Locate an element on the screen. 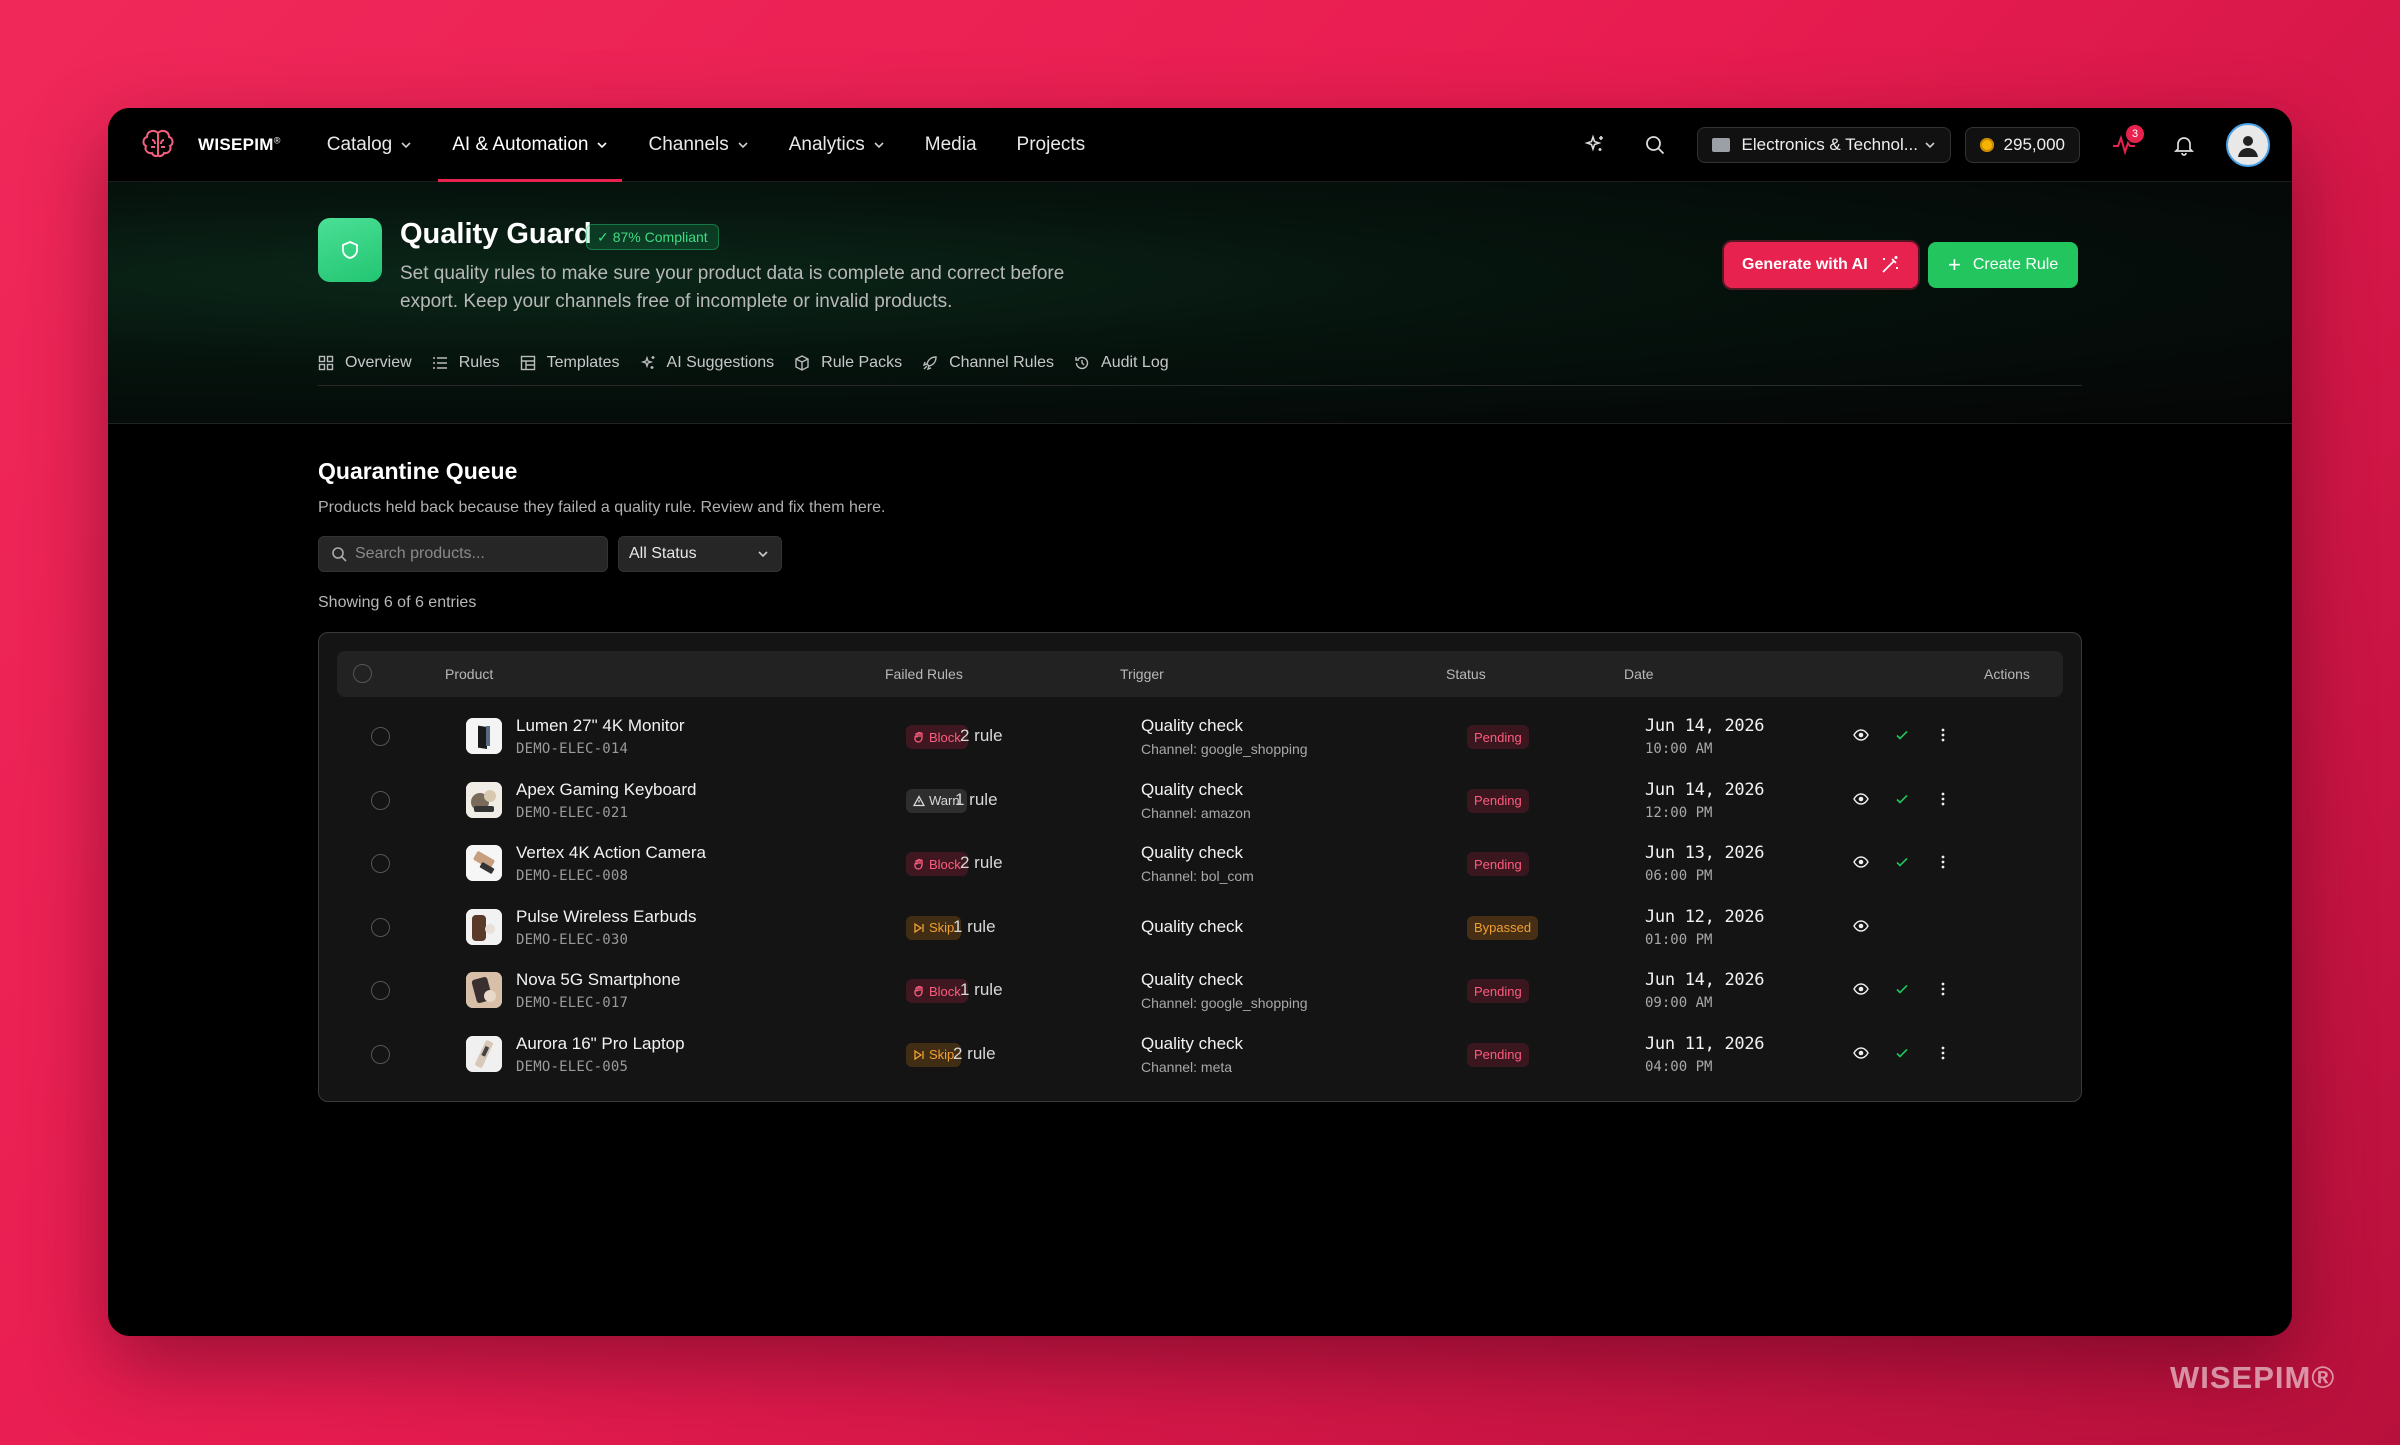 Image resolution: width=2400 pixels, height=1445 pixels. nav-label: Channels is located at coordinates (688, 144).